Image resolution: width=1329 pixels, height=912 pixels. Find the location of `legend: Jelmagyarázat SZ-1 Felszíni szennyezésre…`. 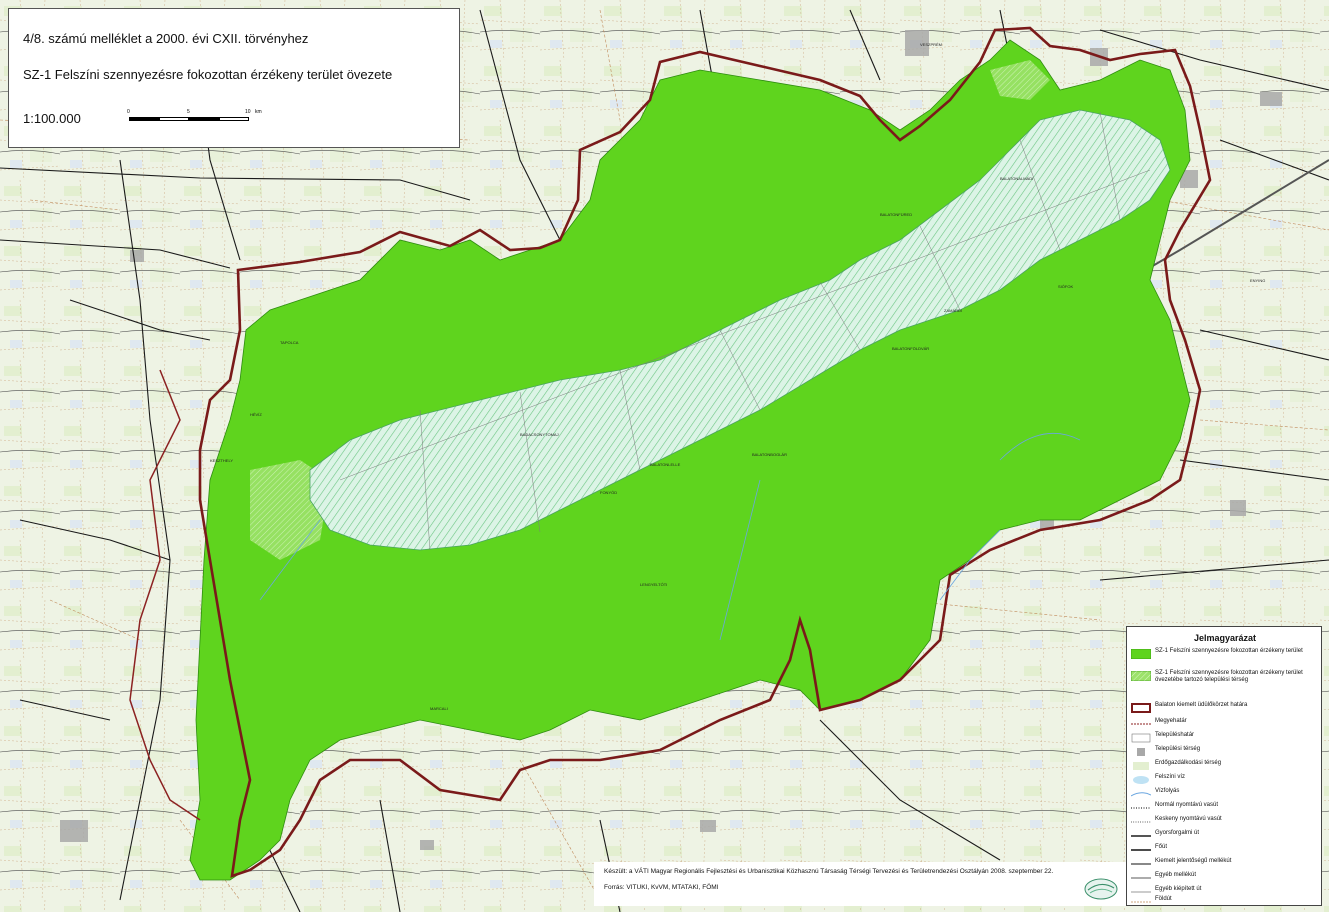

legend: Jelmagyarázat SZ-1 Felszíni szennyezésre… is located at coordinates (1224, 766).